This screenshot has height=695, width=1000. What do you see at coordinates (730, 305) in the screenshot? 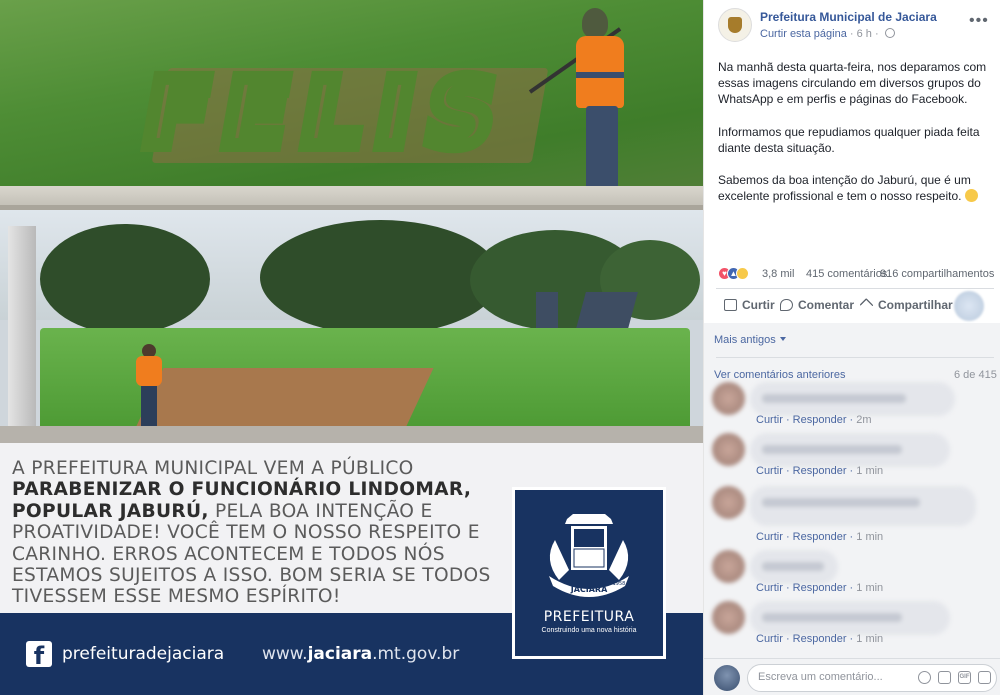
I see `thumbs-up-icon` at bounding box center [730, 305].